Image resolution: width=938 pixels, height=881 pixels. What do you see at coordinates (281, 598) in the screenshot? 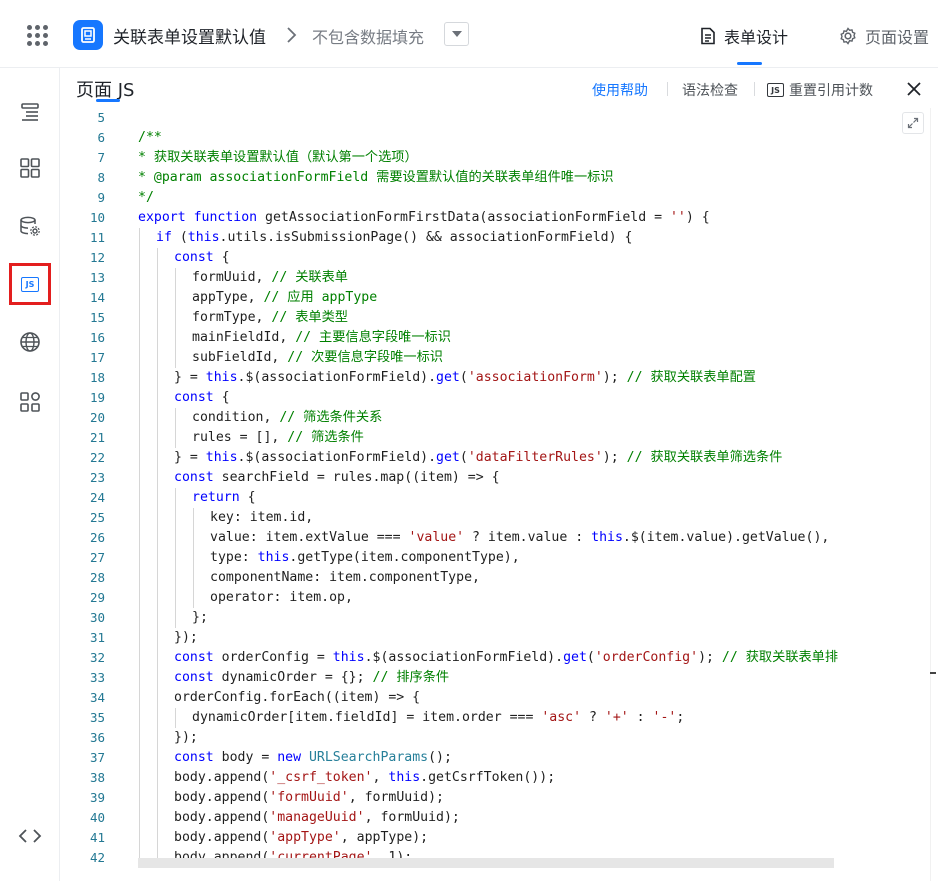
I see `code-line: operator: item.op,` at bounding box center [281, 598].